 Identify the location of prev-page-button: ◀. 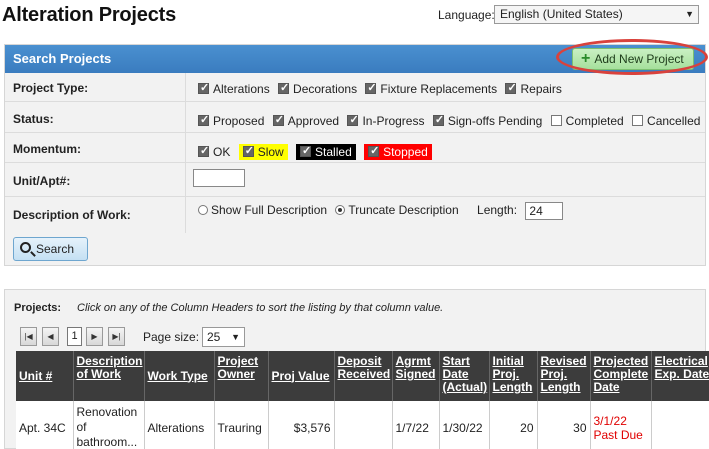
(50, 336).